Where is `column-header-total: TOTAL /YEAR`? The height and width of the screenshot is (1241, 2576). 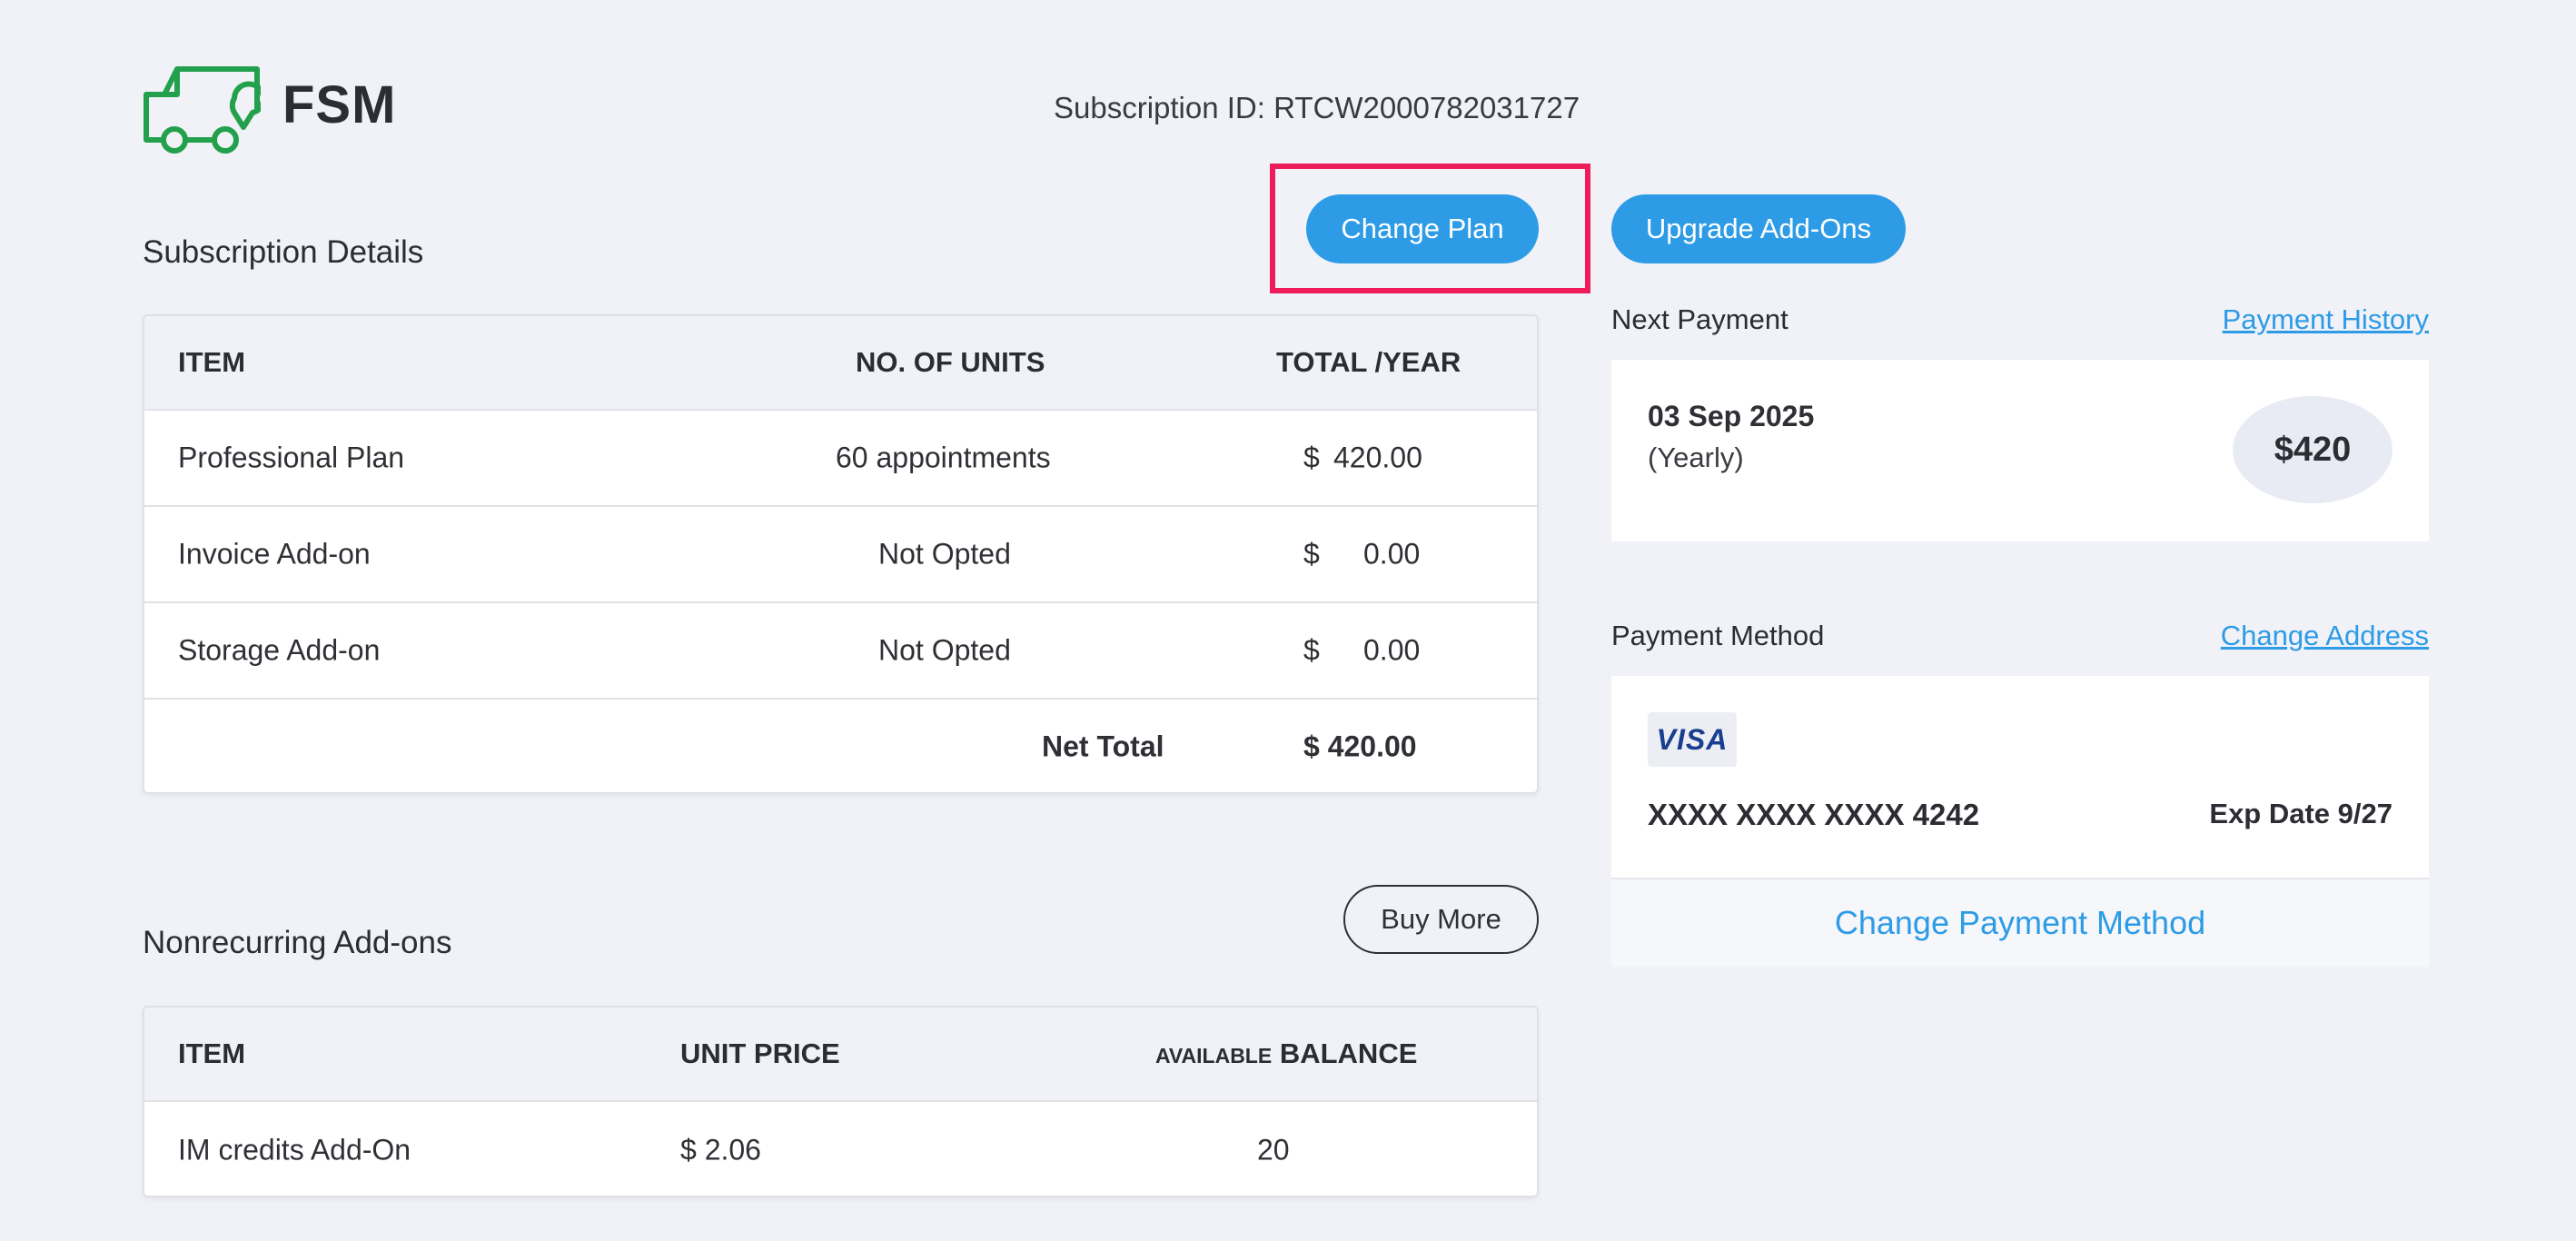 column-header-total: TOTAL /YEAR is located at coordinates (1368, 362).